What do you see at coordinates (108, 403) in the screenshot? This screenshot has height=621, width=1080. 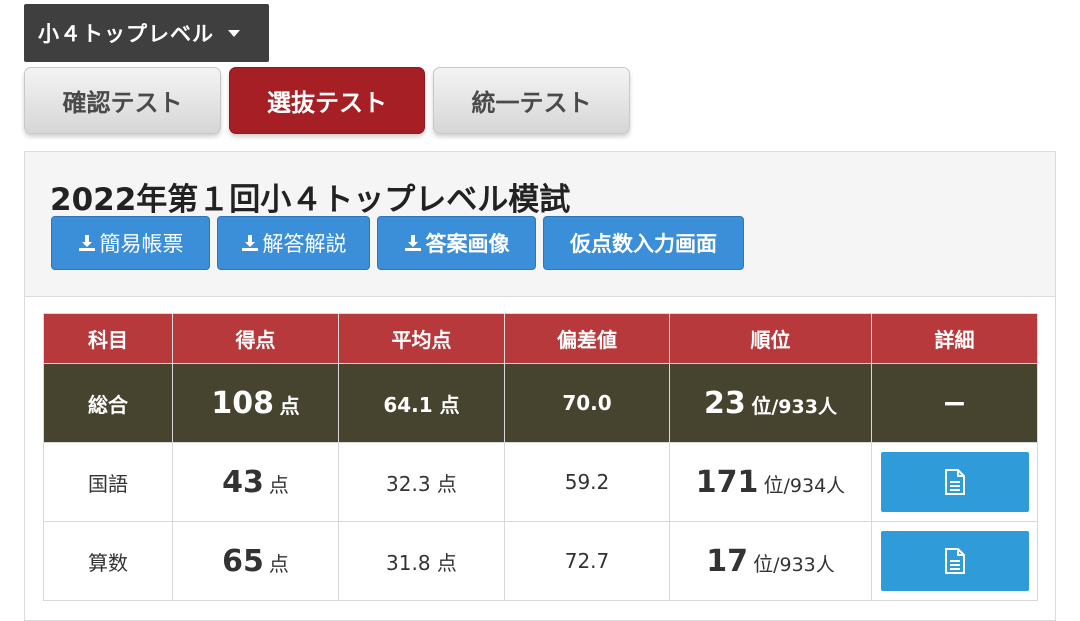 I see `subject-cell: 総合` at bounding box center [108, 403].